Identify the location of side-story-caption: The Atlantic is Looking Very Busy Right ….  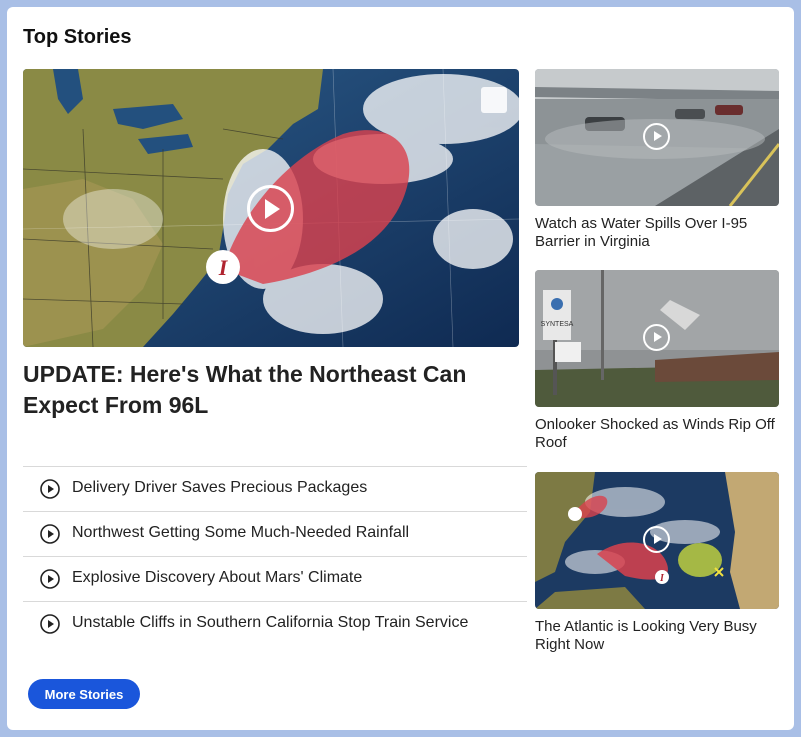
(646, 635).